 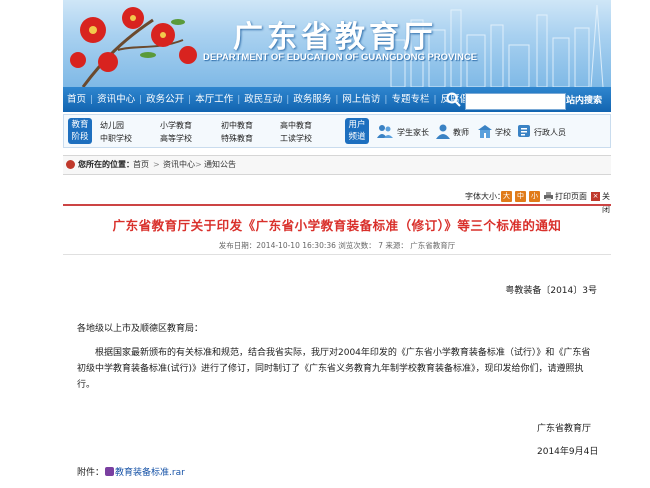 I want to click on nav-item-gov-affairs: 政务公开, so click(x=165, y=99).